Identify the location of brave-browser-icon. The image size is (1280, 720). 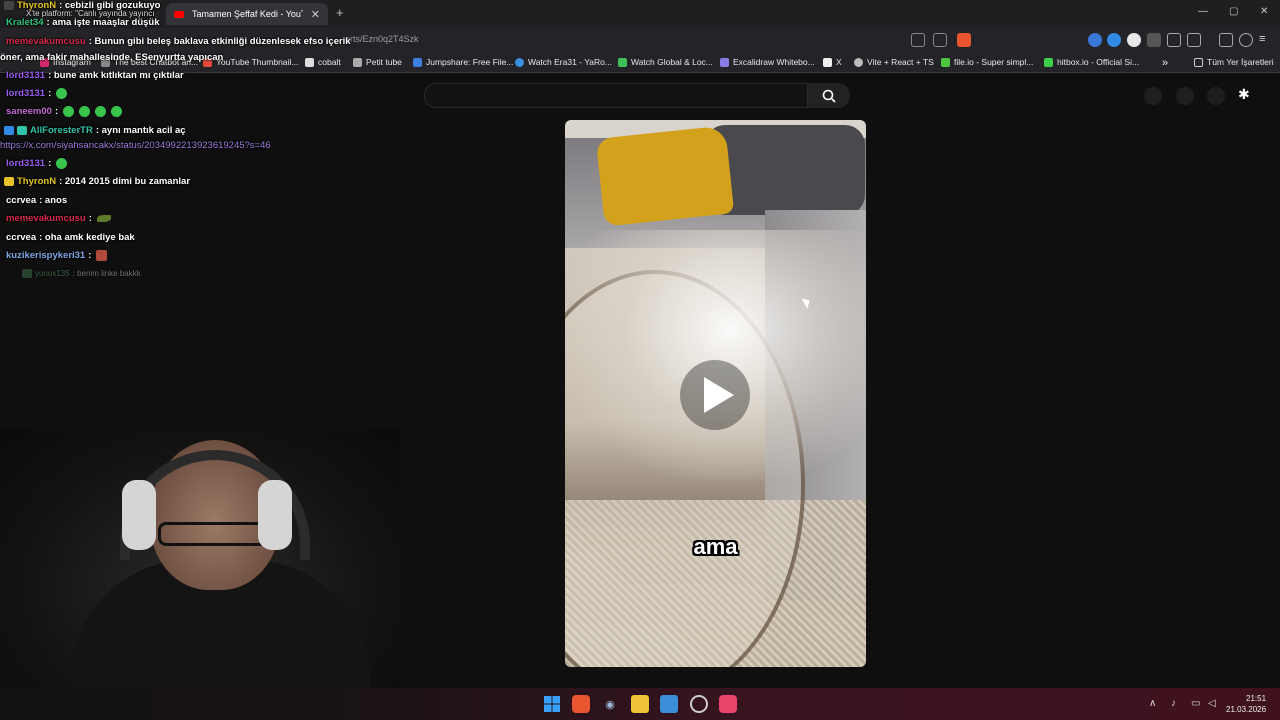
(581, 704).